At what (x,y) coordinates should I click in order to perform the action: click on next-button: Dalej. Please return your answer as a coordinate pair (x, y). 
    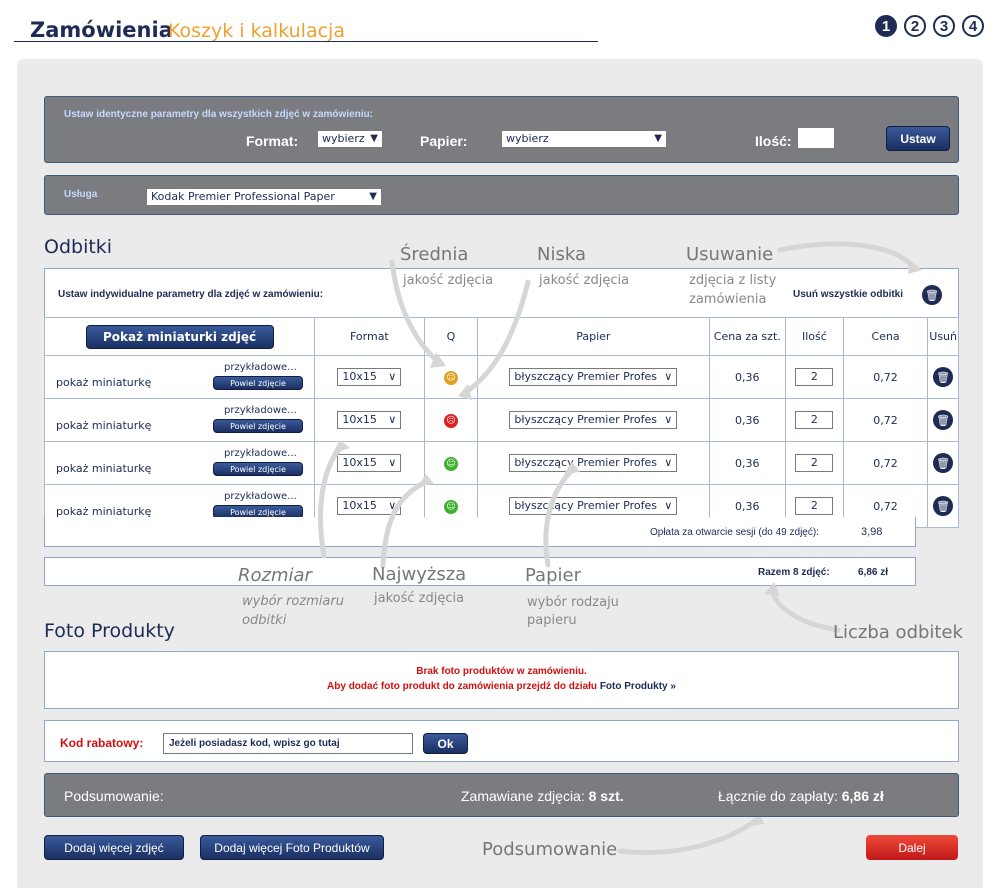
    Looking at the image, I should click on (912, 847).